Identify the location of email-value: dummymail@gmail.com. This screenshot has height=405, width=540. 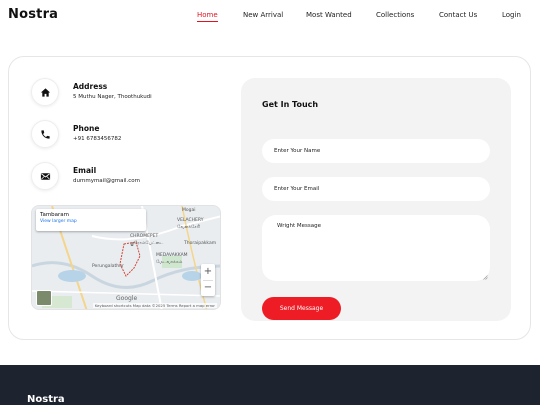
(107, 181).